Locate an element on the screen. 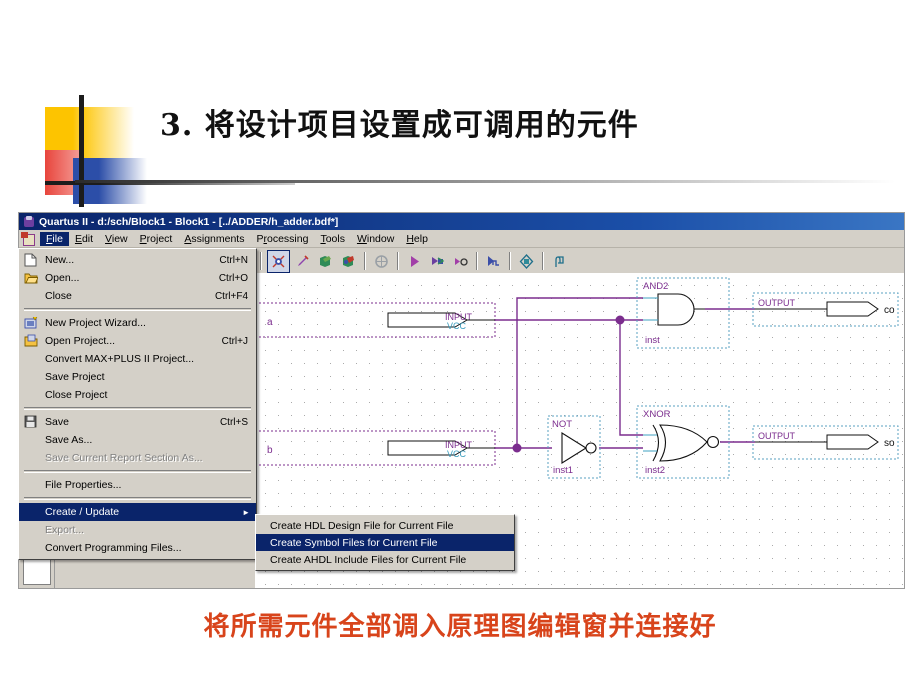 This screenshot has height=690, width=920. analysis-synthesis-icon is located at coordinates (302, 261).